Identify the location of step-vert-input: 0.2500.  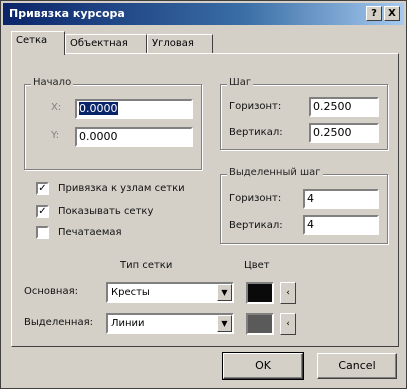
(344, 133).